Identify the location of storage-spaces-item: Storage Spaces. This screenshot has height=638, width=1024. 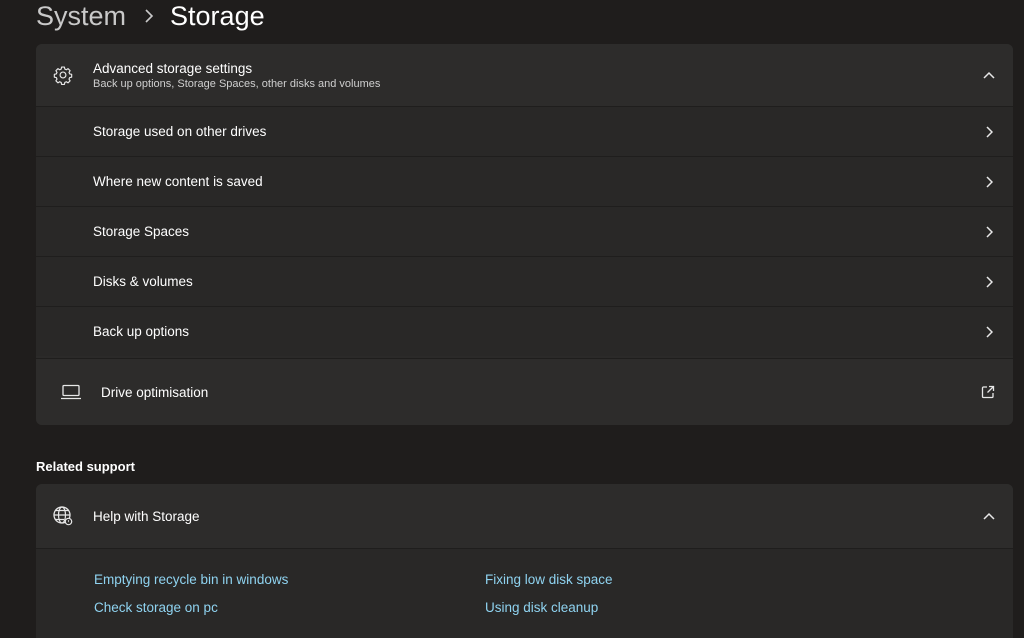
(524, 231).